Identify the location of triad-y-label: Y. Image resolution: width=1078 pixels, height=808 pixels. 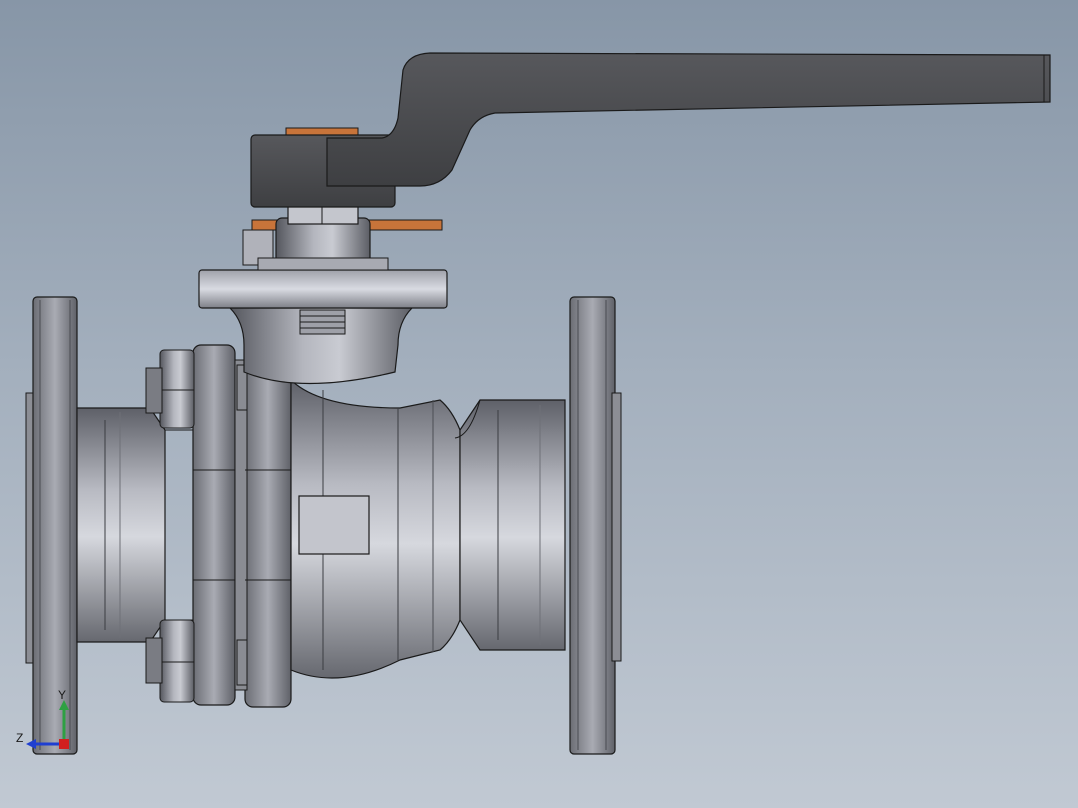
(62, 695).